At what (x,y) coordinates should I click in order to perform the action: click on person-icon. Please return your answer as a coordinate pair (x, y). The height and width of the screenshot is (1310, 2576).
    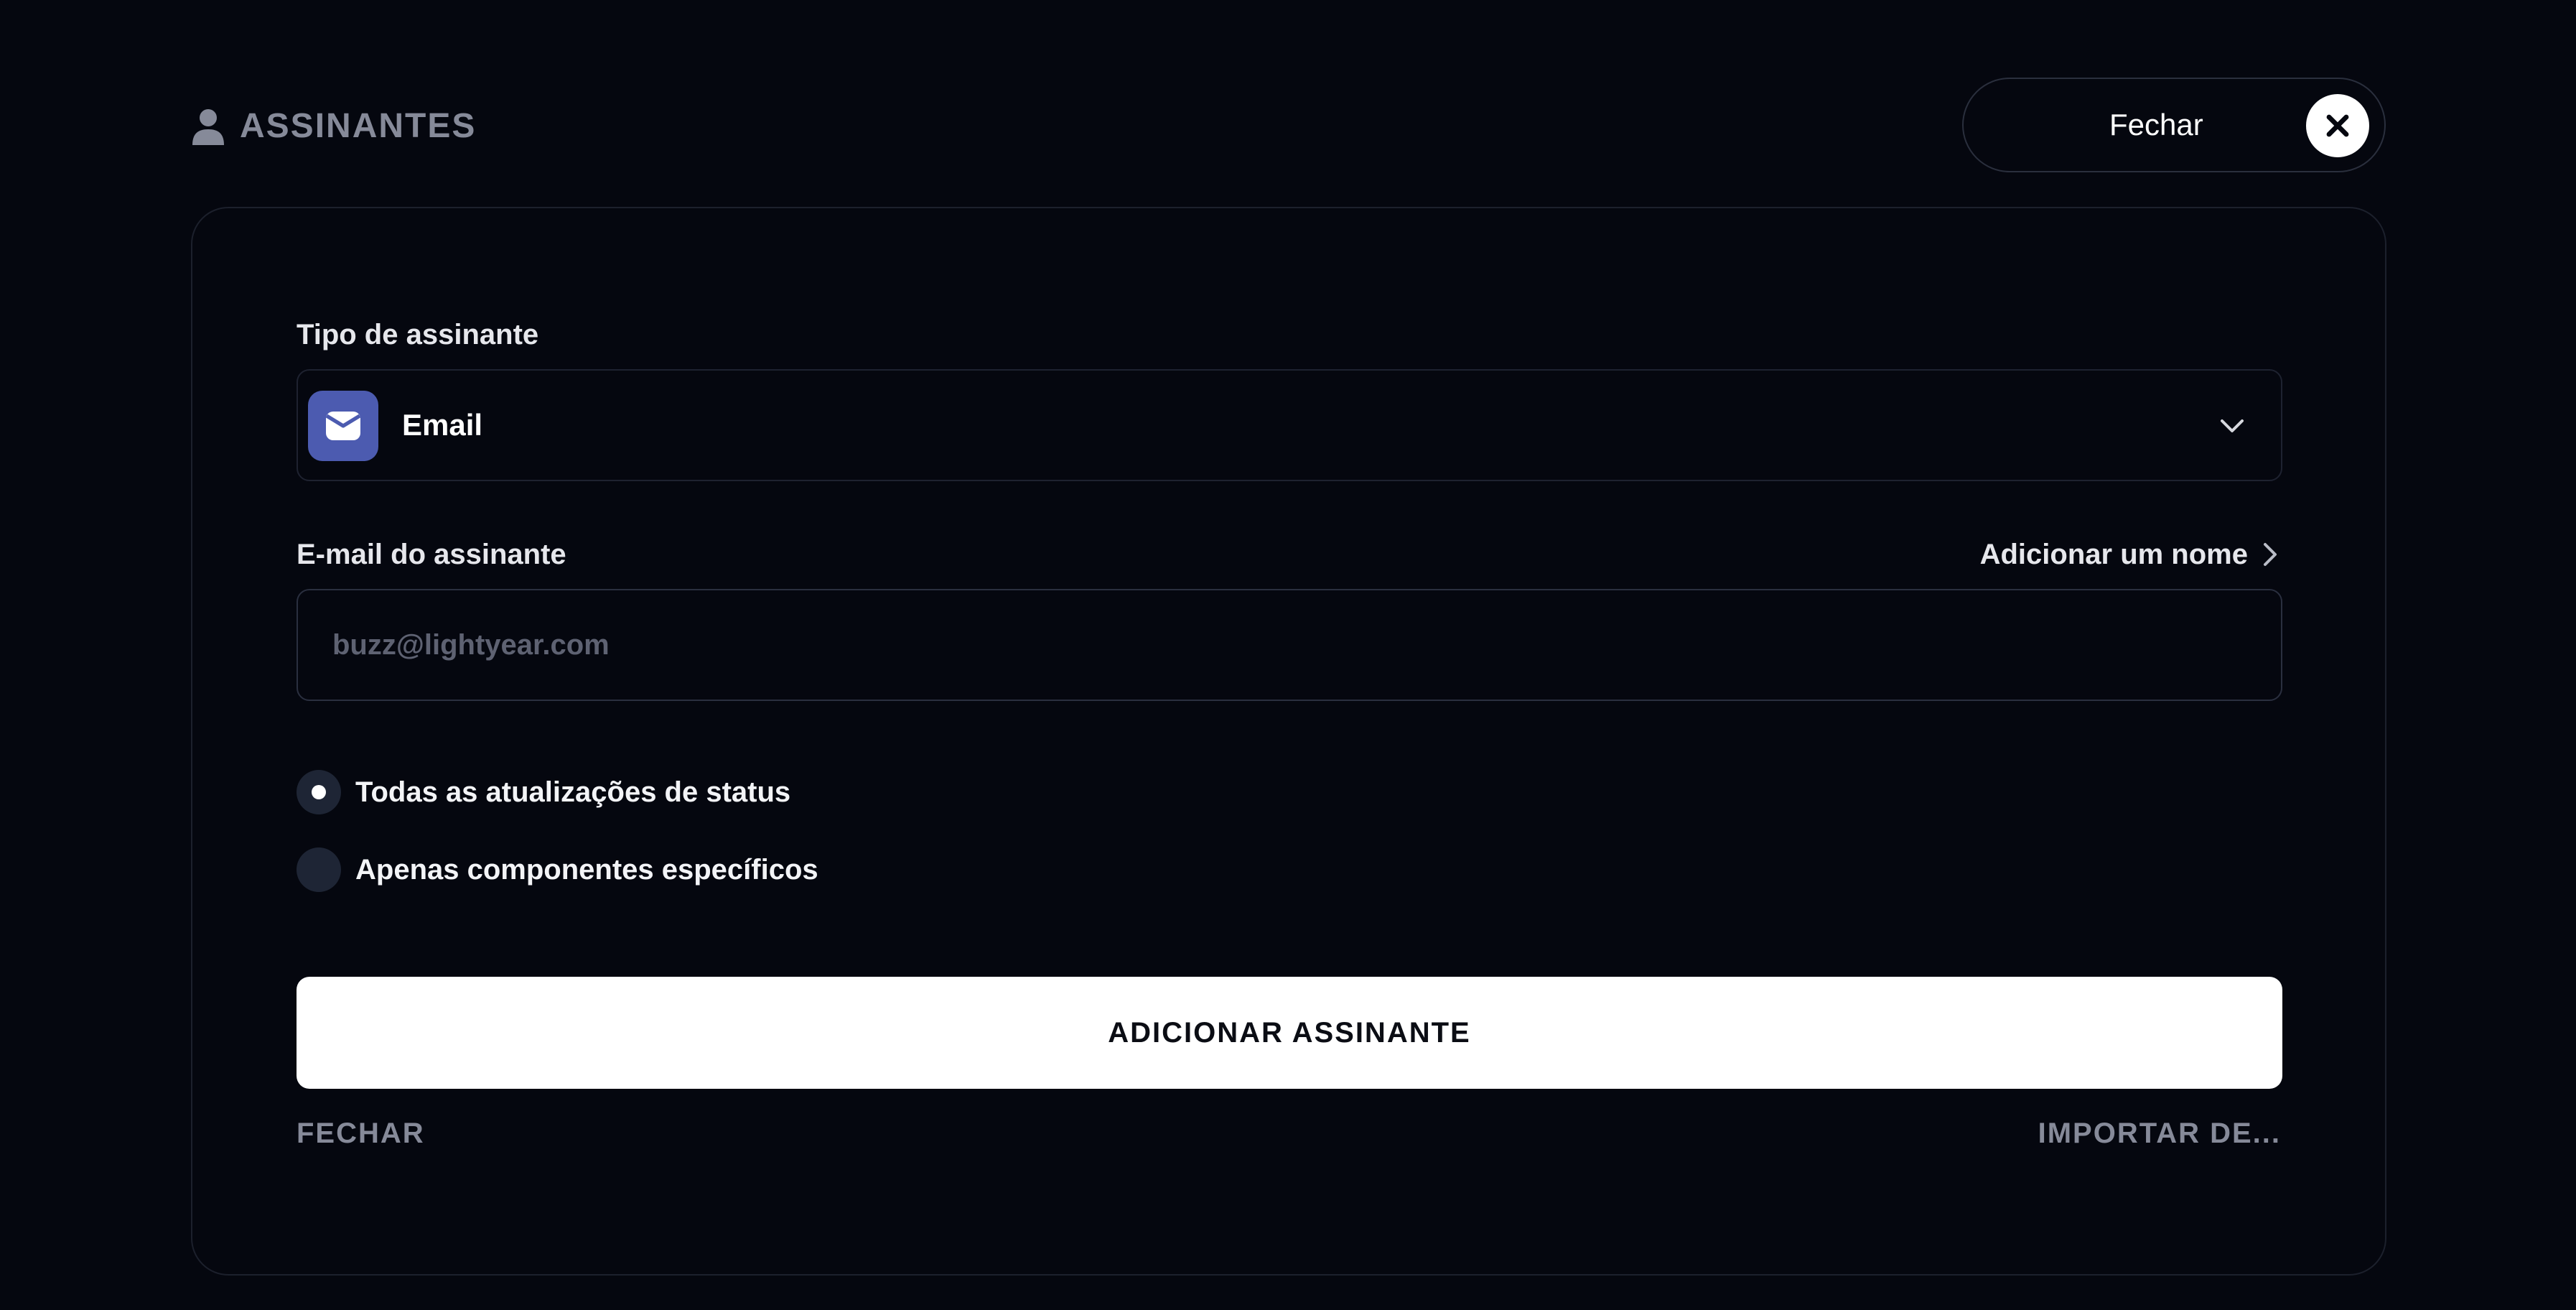
    Looking at the image, I should click on (208, 127).